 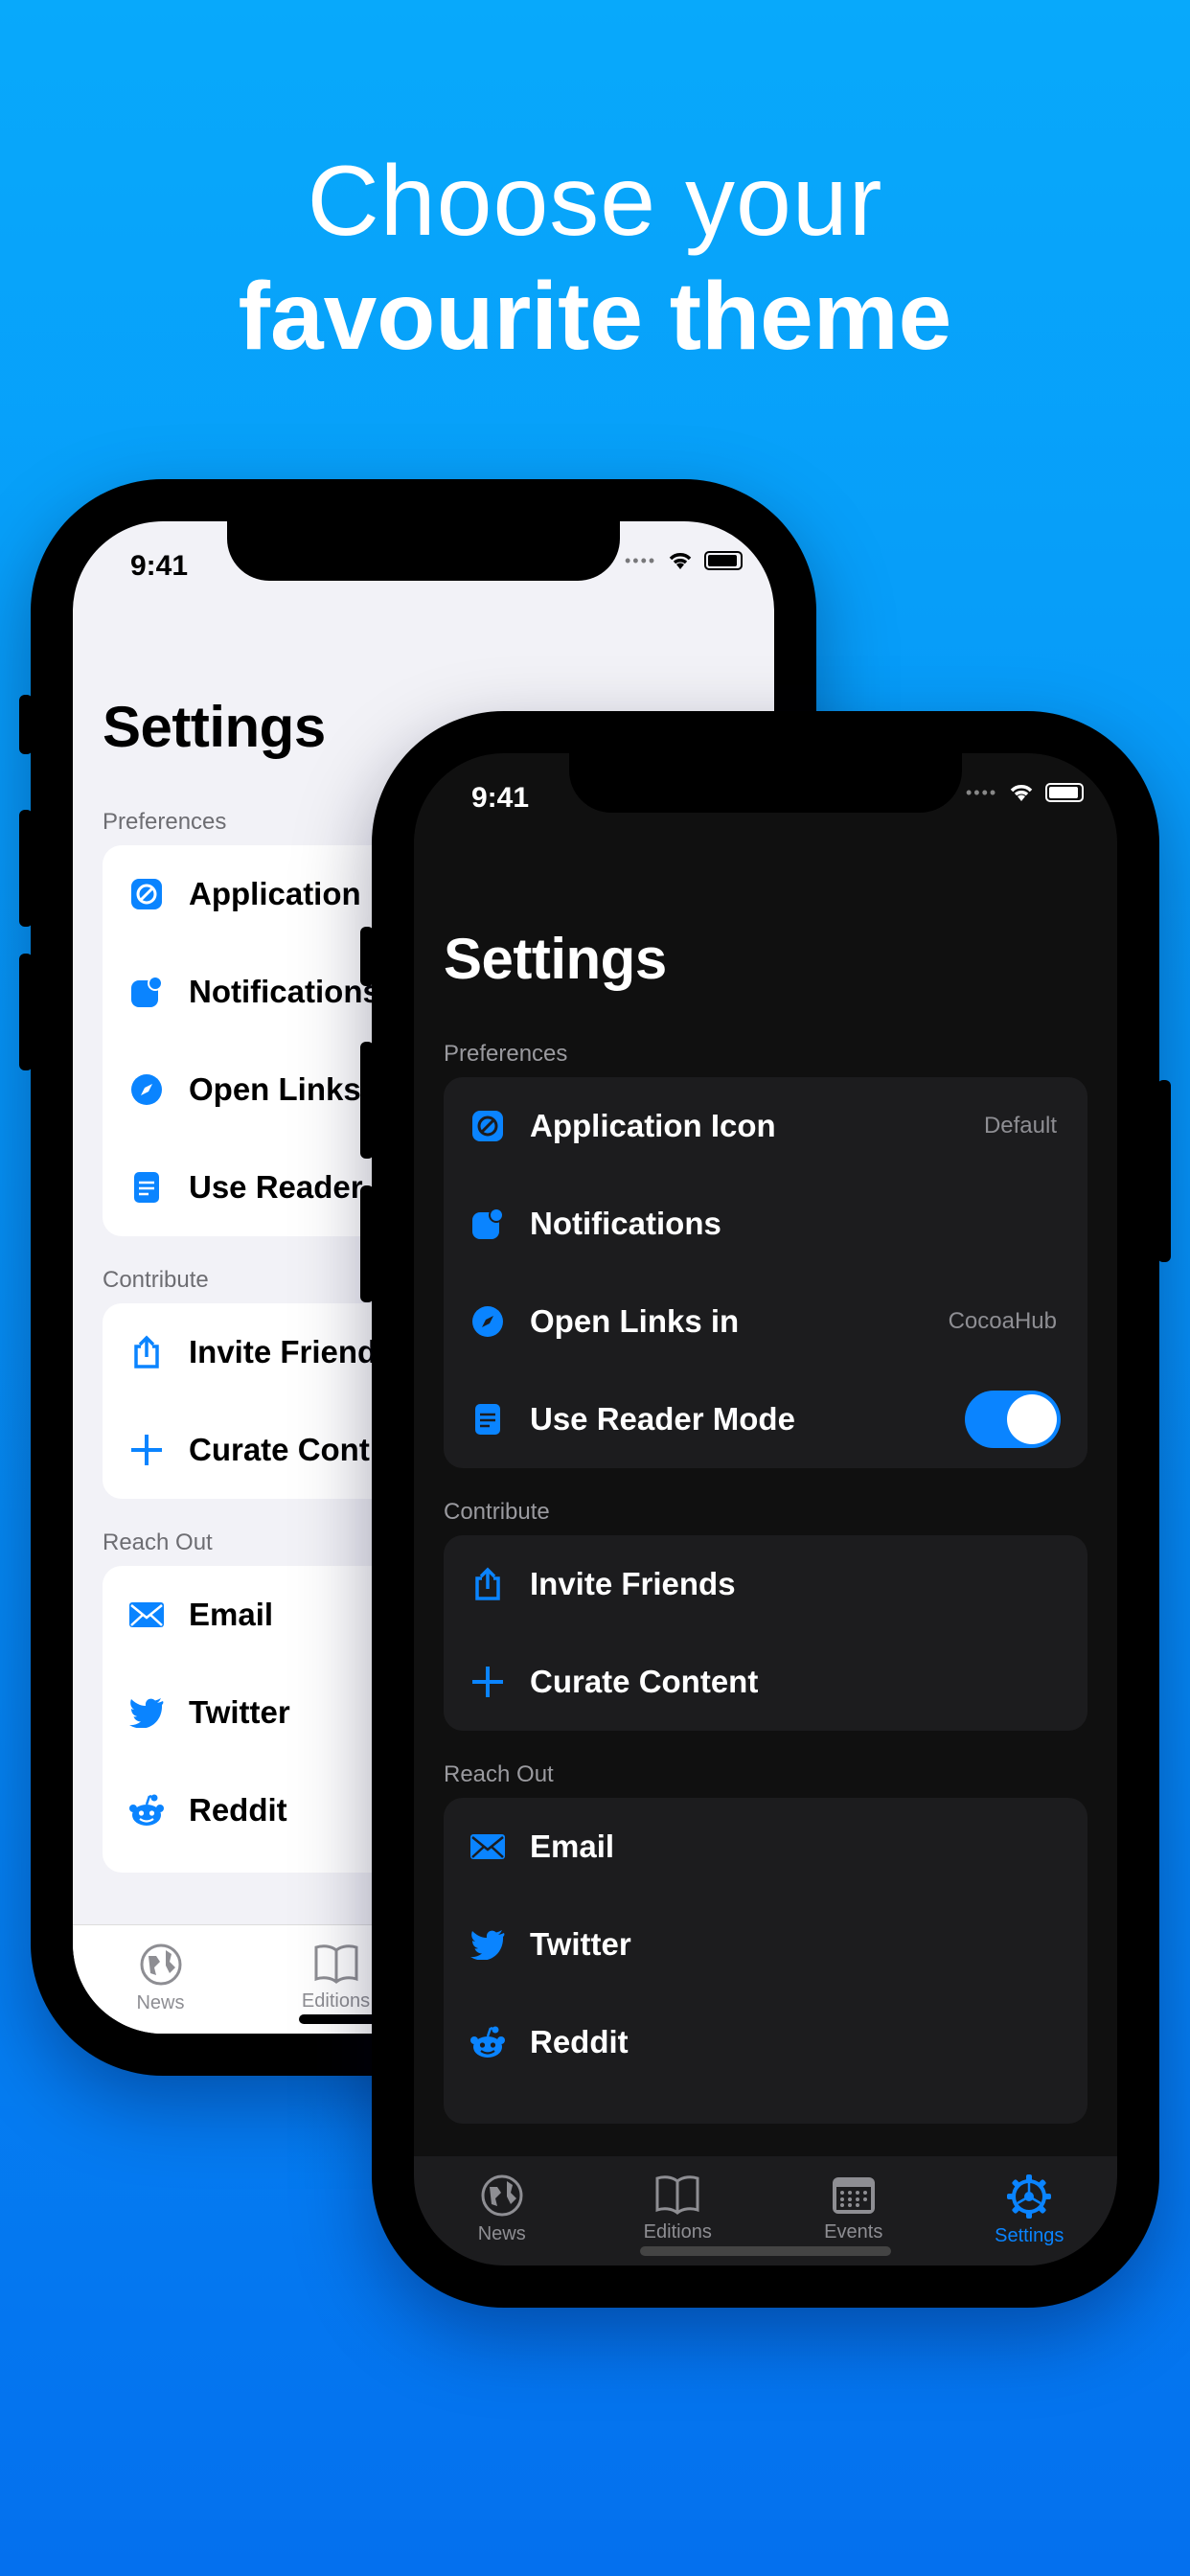 I want to click on row-label: Use Reader, so click(x=276, y=1187).